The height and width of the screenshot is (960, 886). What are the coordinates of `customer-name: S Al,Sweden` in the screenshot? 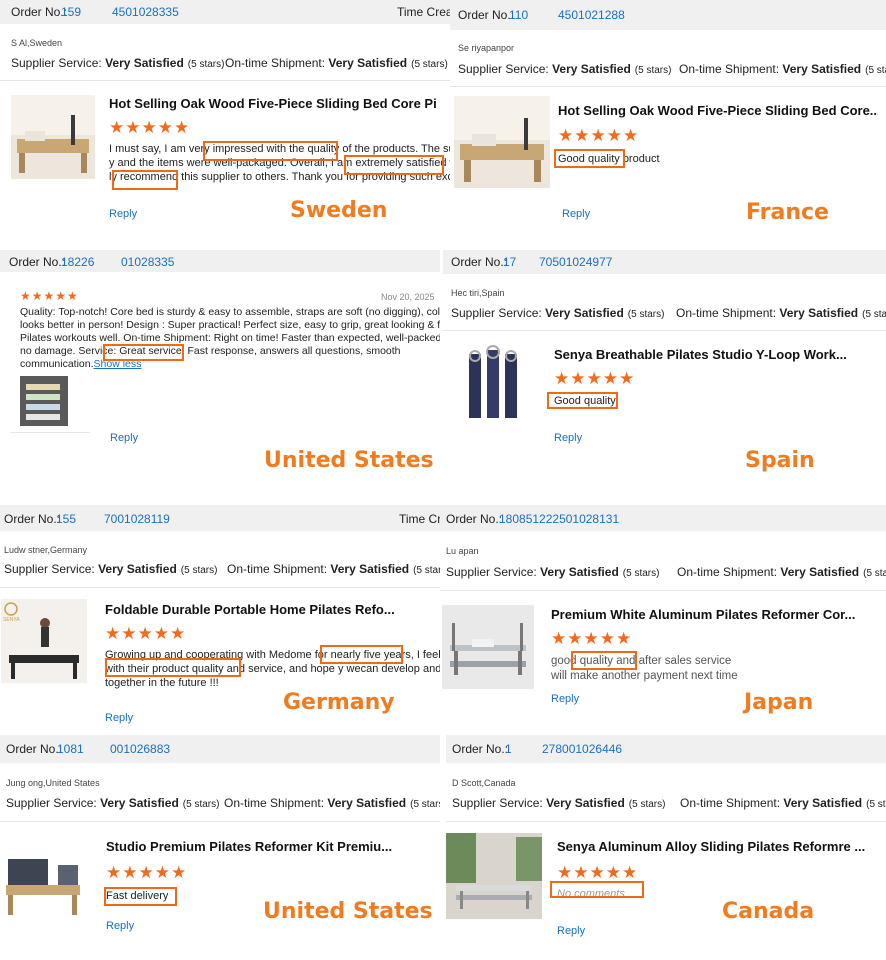 It's located at (37, 43).